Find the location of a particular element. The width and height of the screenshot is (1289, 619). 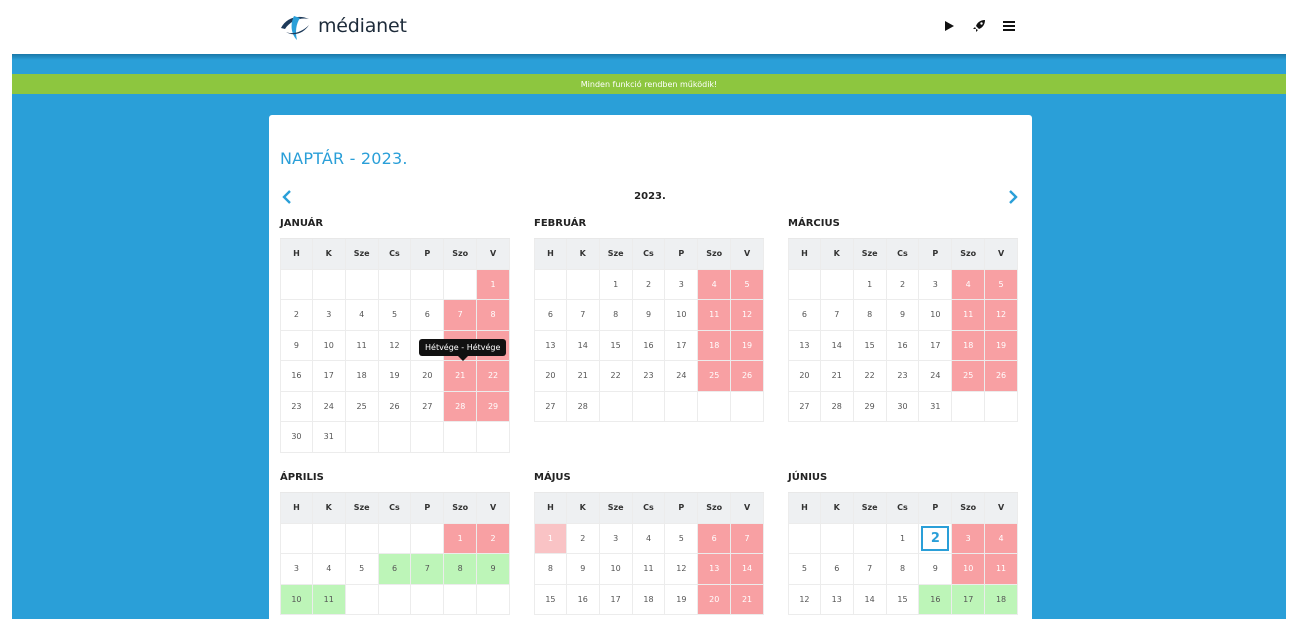

play-icon is located at coordinates (949, 25).